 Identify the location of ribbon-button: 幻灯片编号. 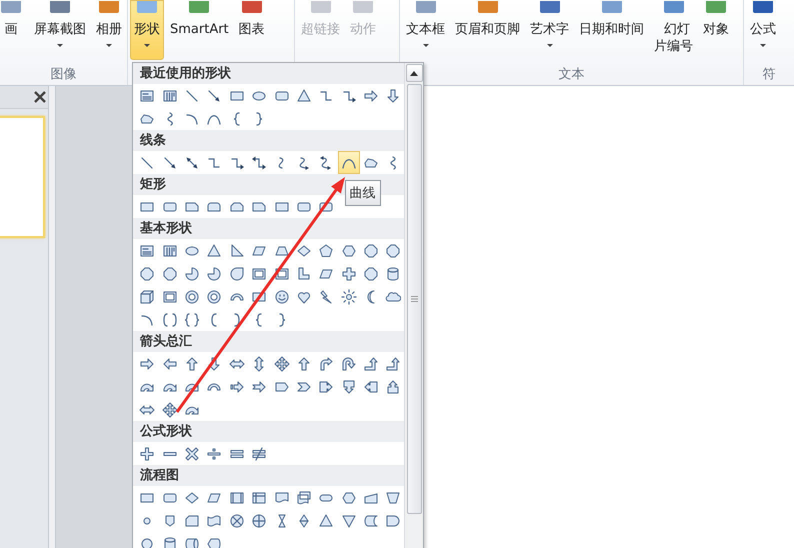
(673, 30).